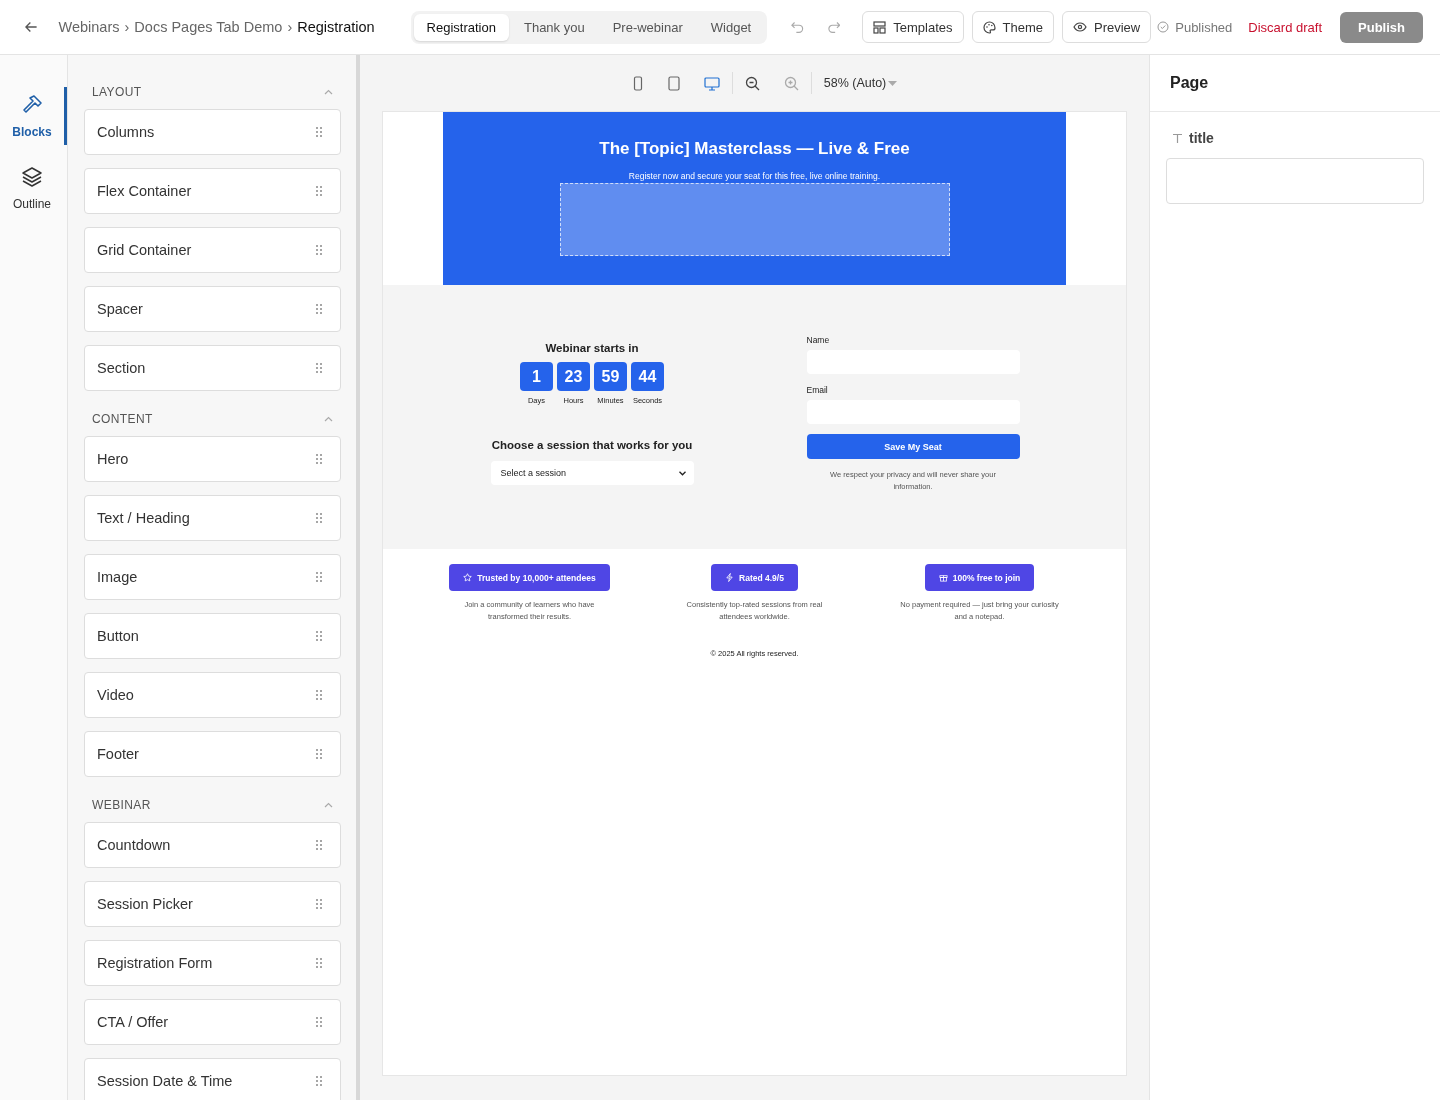  What do you see at coordinates (121, 805) in the screenshot?
I see `section-heading: WEBINAR` at bounding box center [121, 805].